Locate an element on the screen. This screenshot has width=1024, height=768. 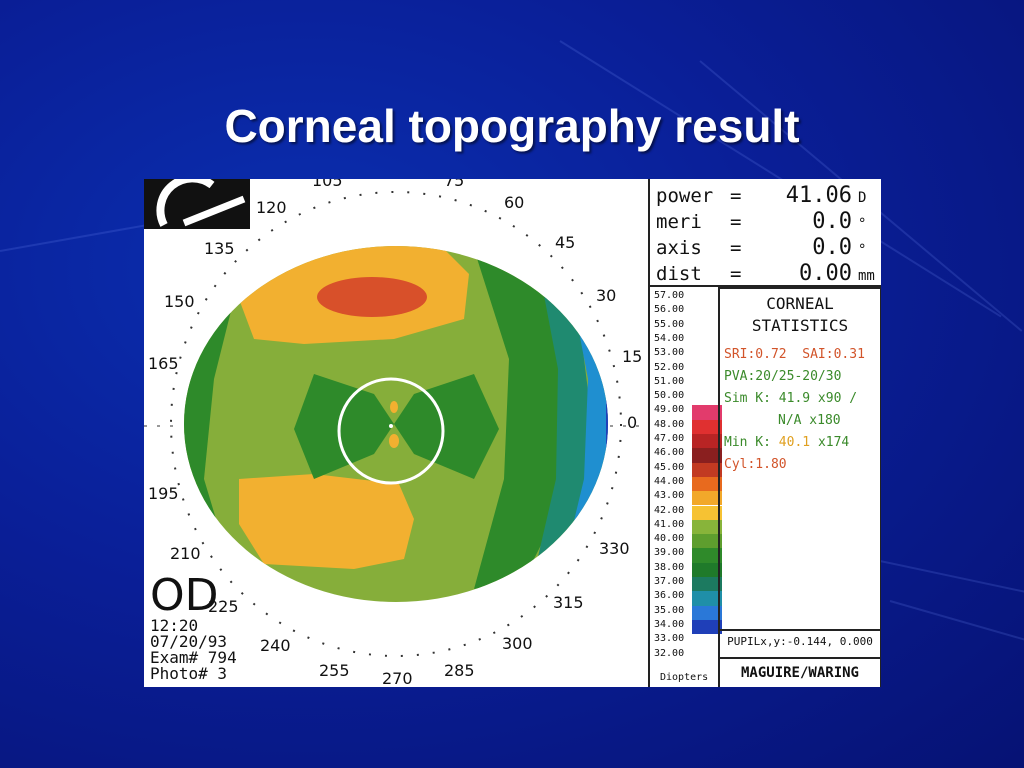
scale-label: 46.00 is located at coordinates (669, 453).